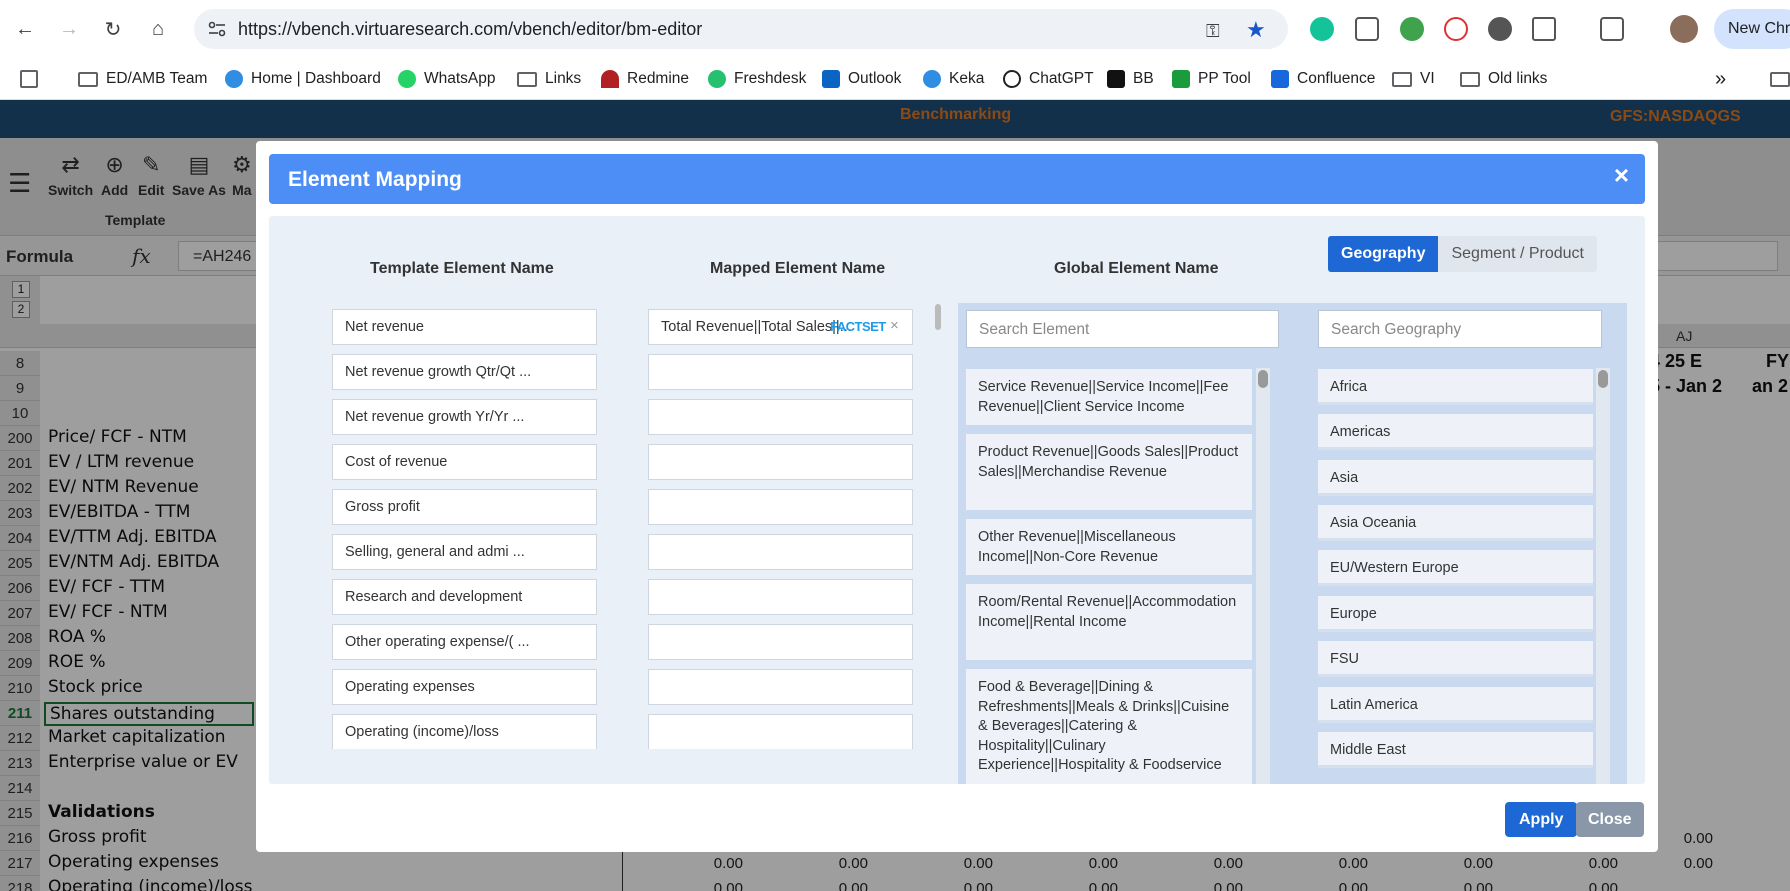  I want to click on bookmark-label: Links, so click(563, 78).